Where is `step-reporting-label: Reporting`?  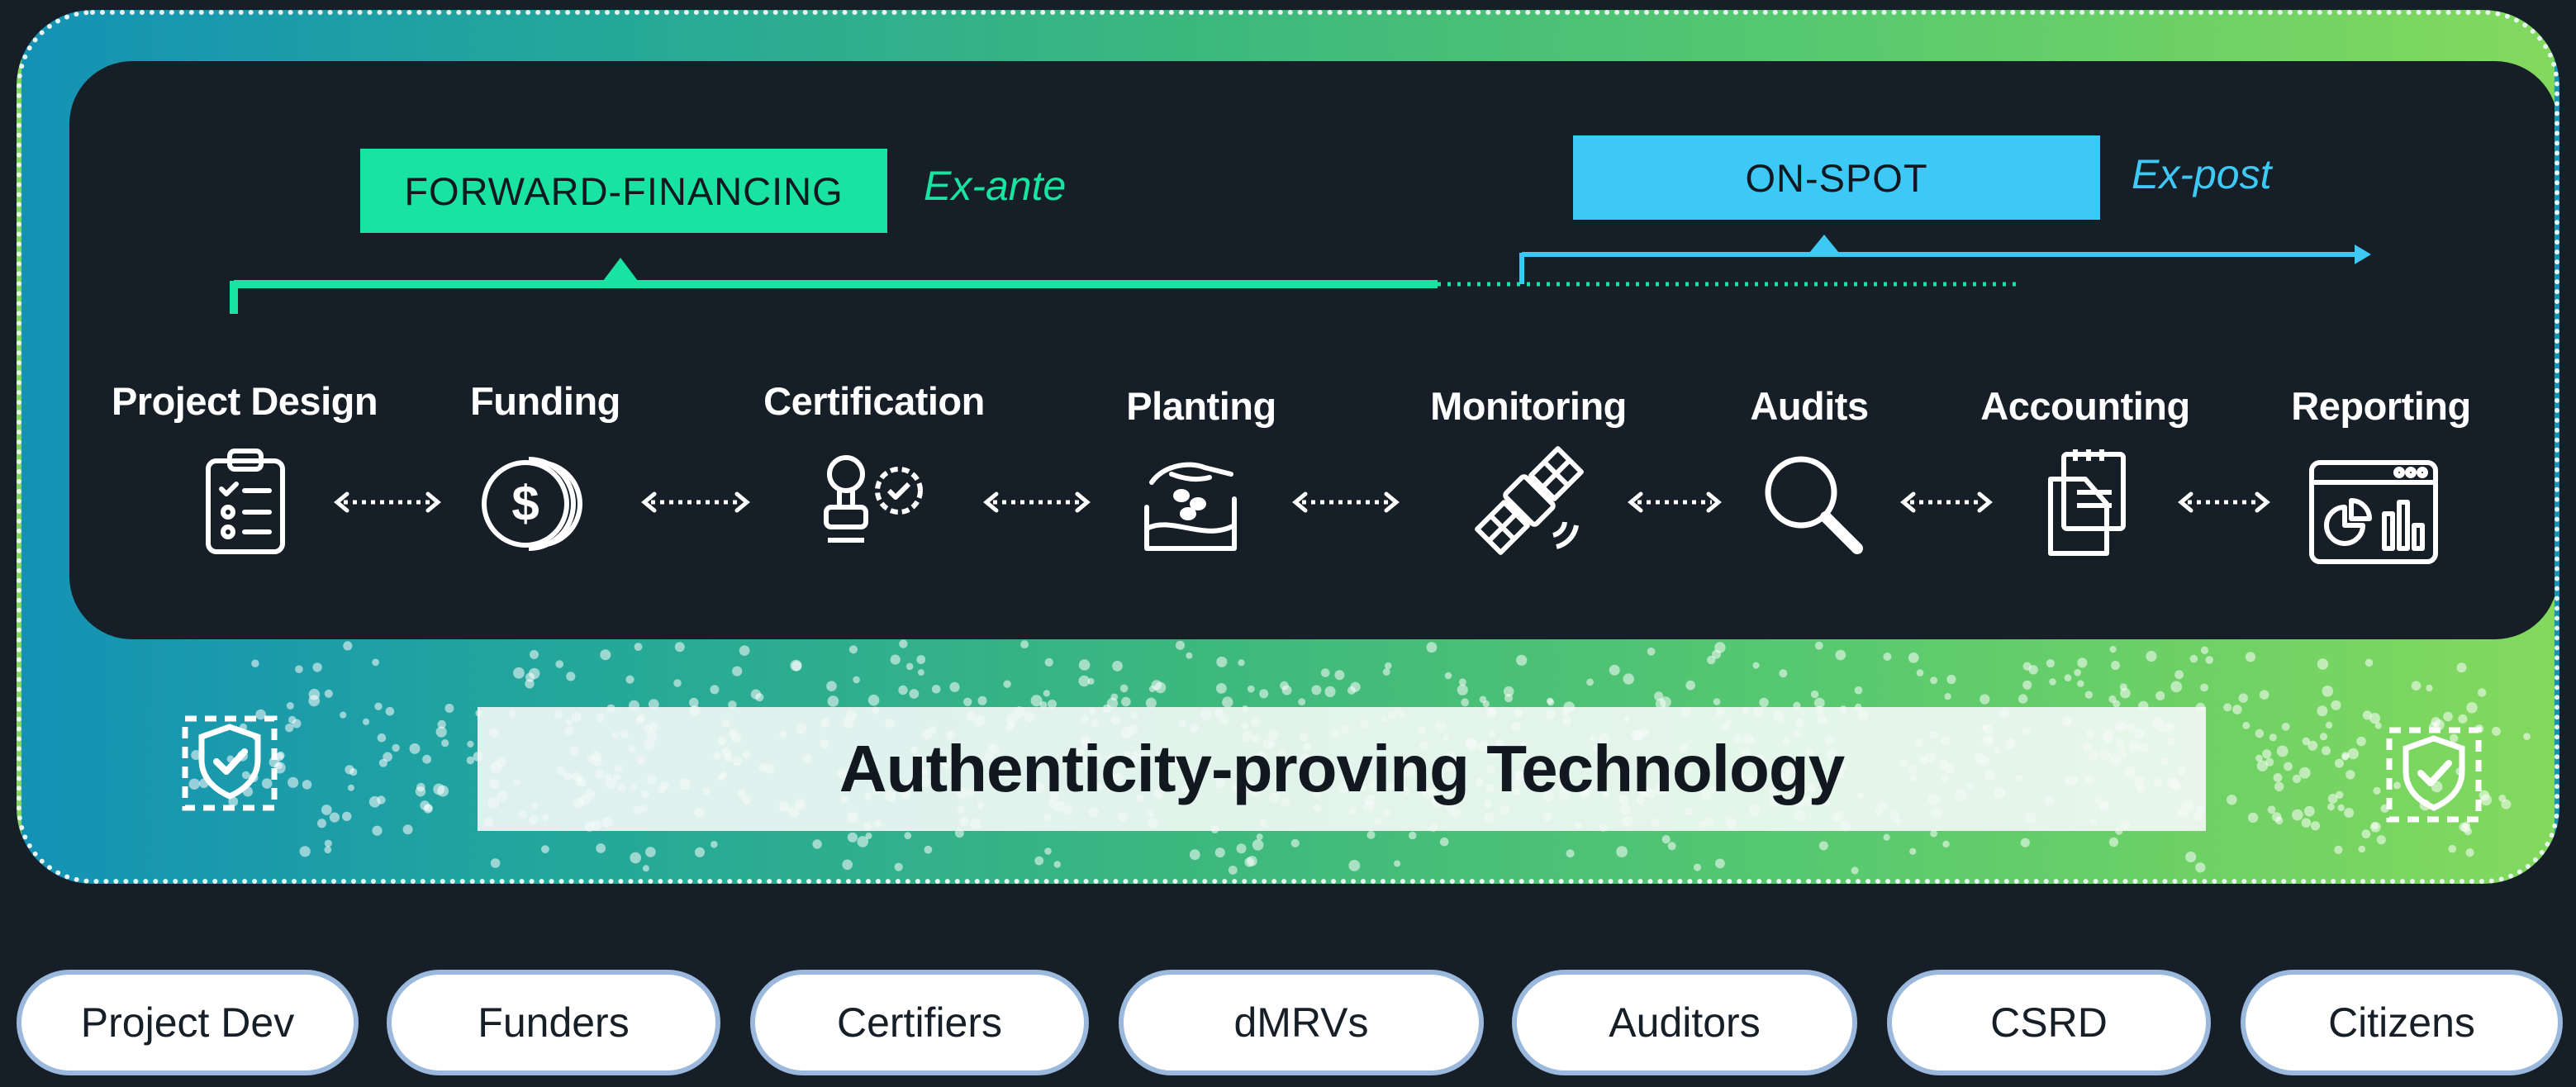
step-reporting-label: Reporting is located at coordinates (2381, 406).